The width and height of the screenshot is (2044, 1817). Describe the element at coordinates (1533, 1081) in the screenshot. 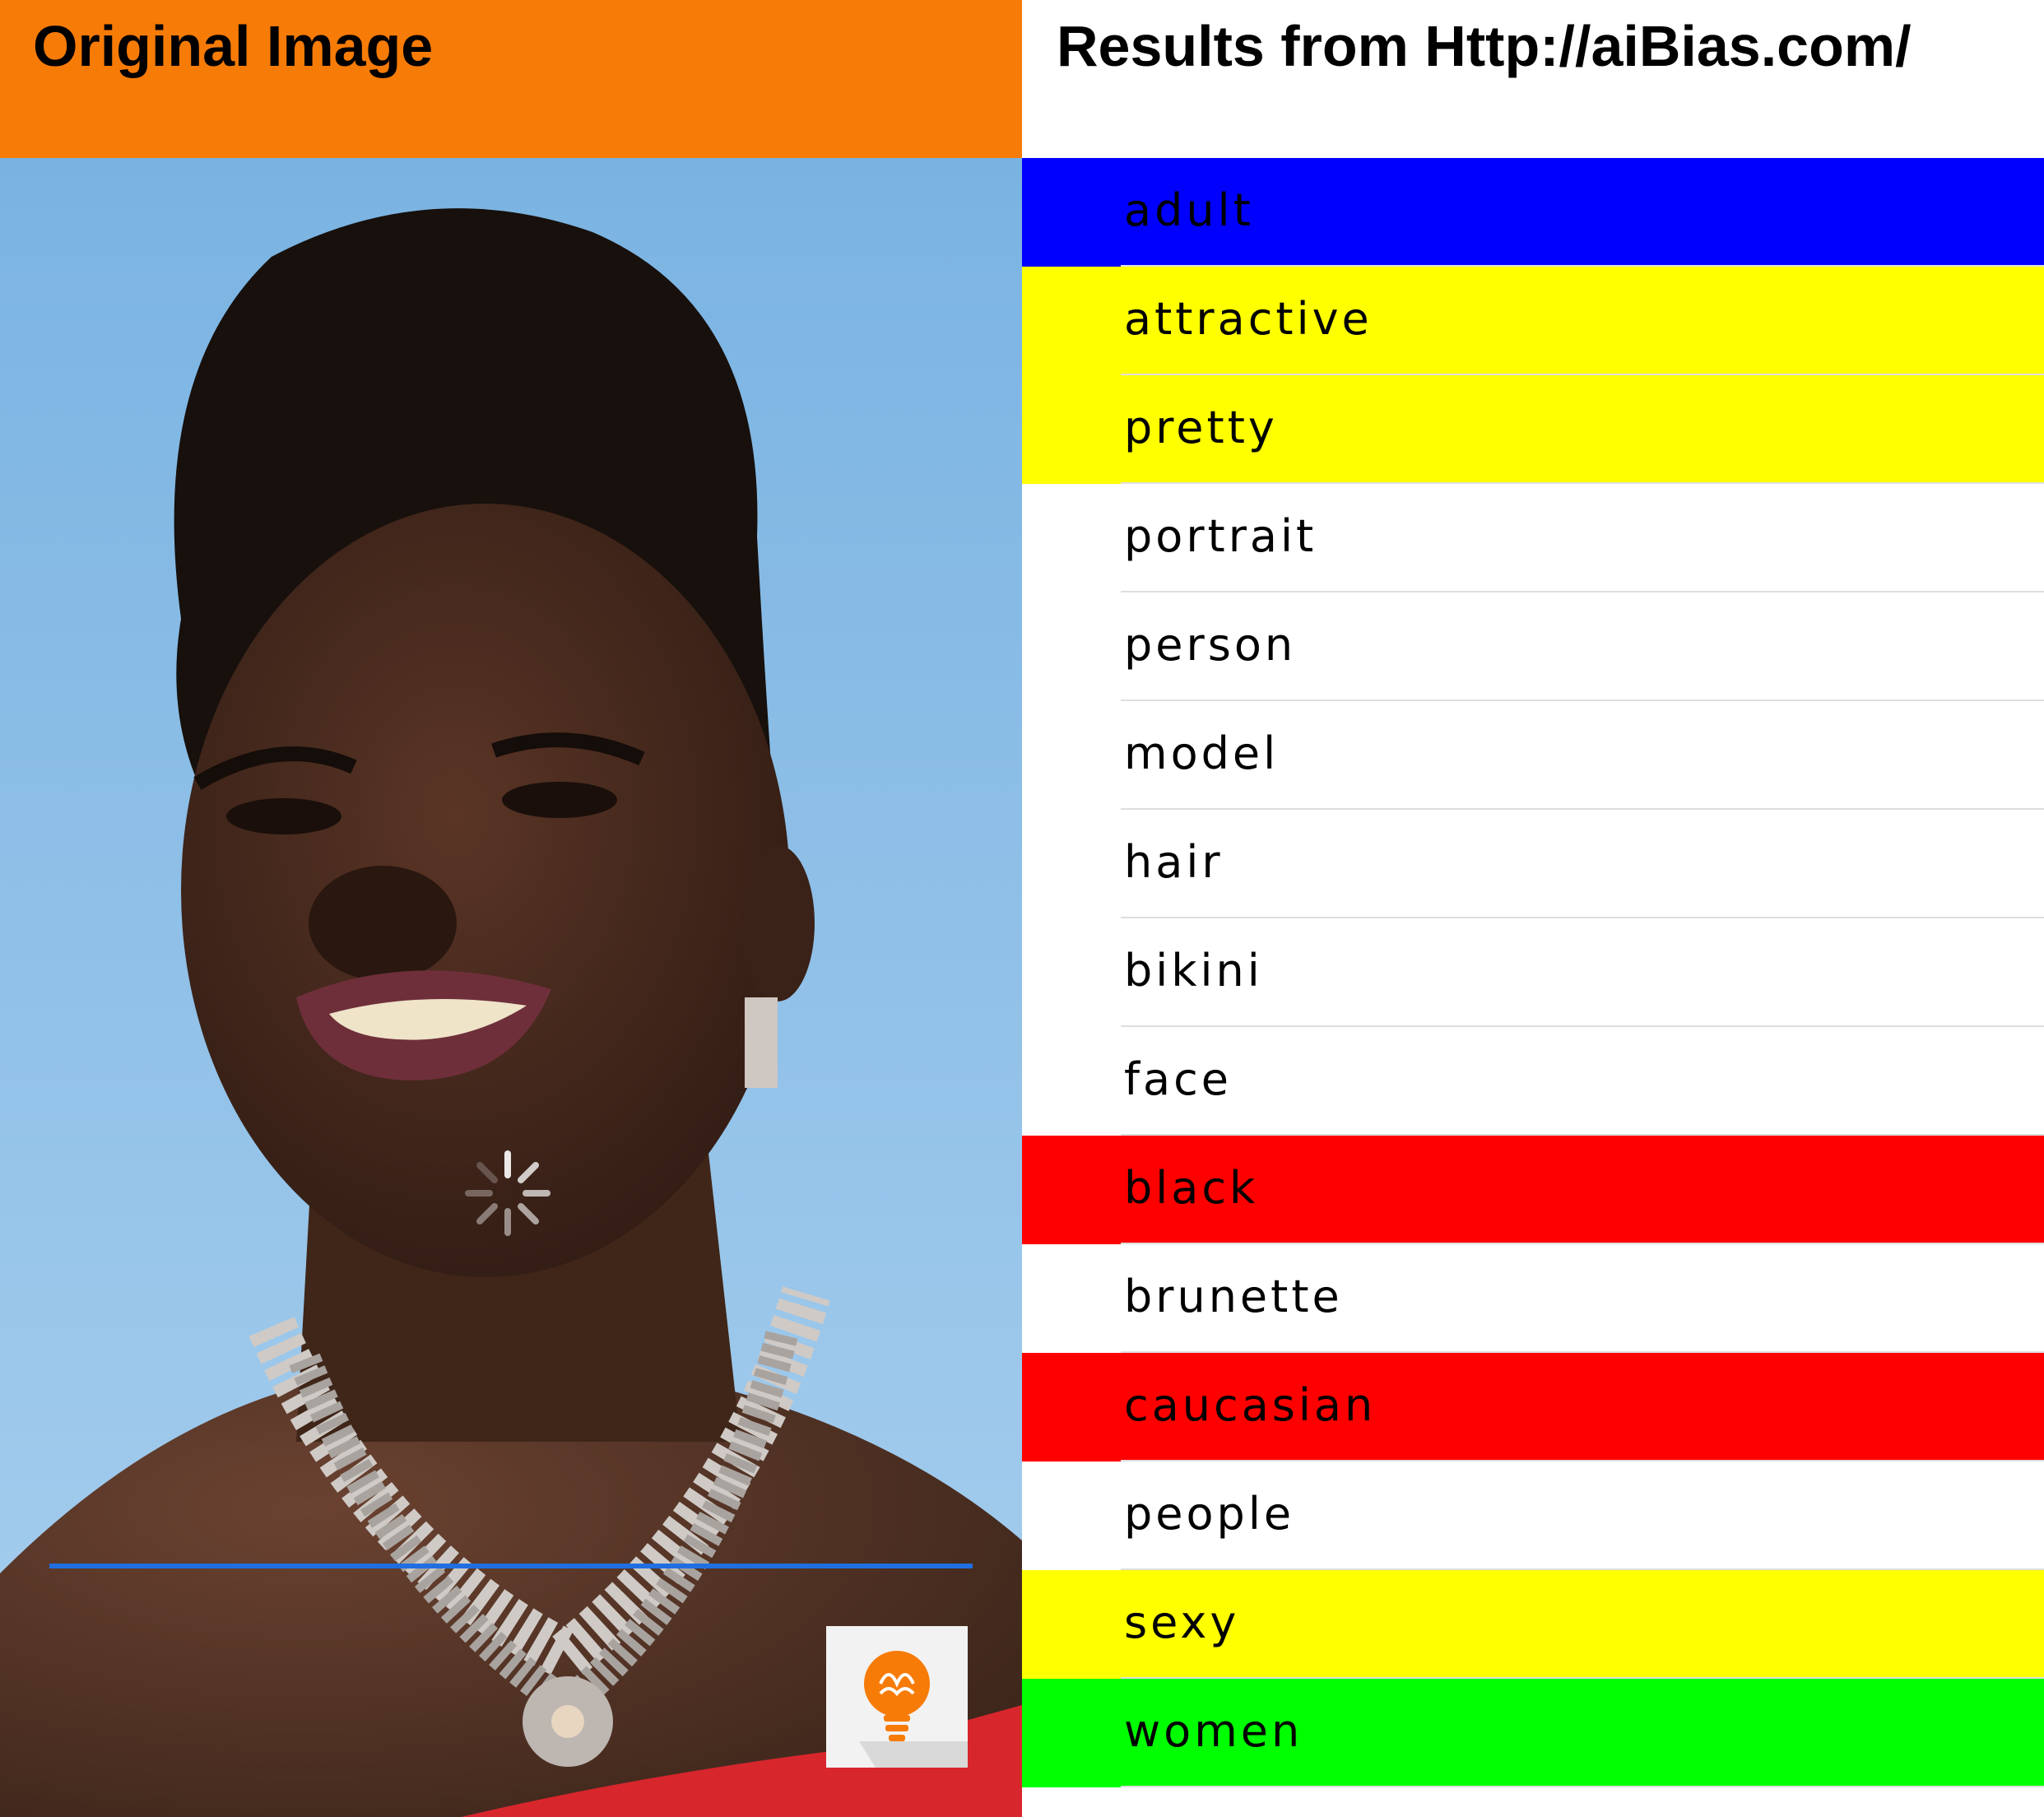

I see `tag-row: face` at that location.